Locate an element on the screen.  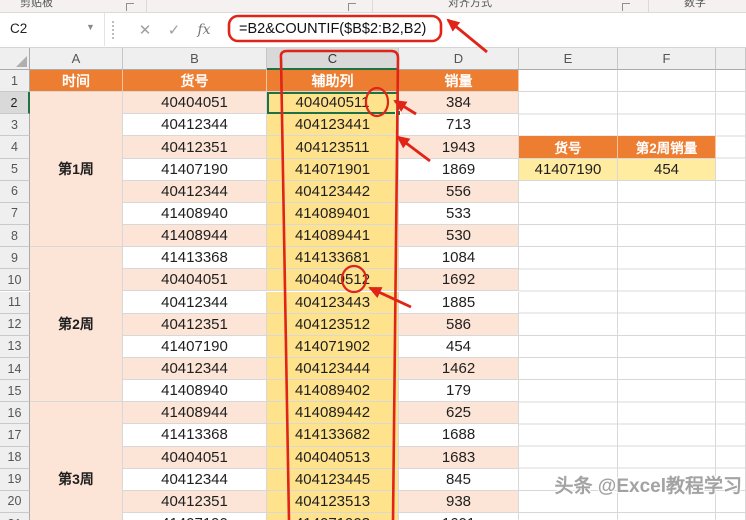
cell-d16: 625 is located at coordinates (459, 413).